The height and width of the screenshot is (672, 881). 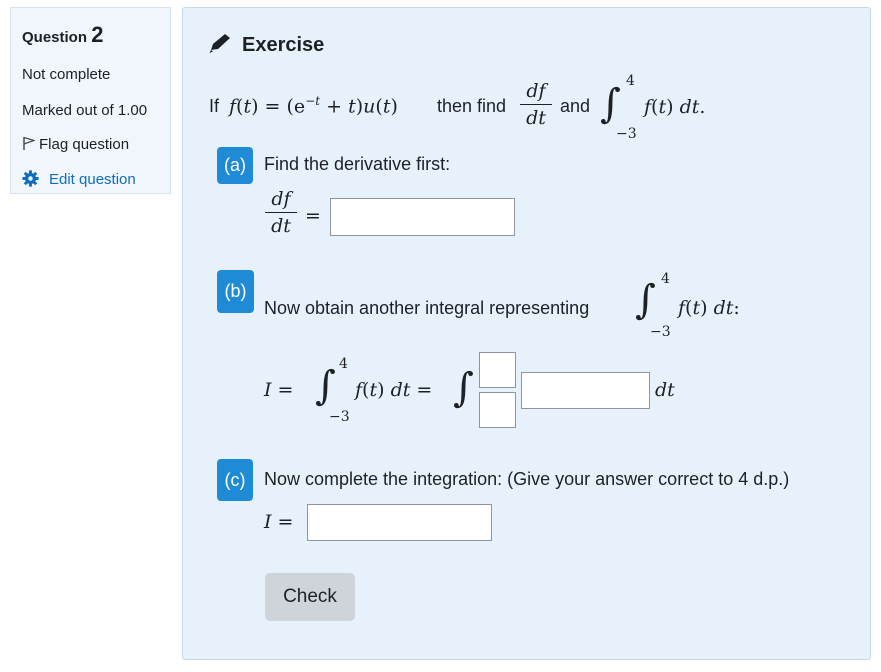 I want to click on part-a-numerator: df, so click(x=281, y=199).